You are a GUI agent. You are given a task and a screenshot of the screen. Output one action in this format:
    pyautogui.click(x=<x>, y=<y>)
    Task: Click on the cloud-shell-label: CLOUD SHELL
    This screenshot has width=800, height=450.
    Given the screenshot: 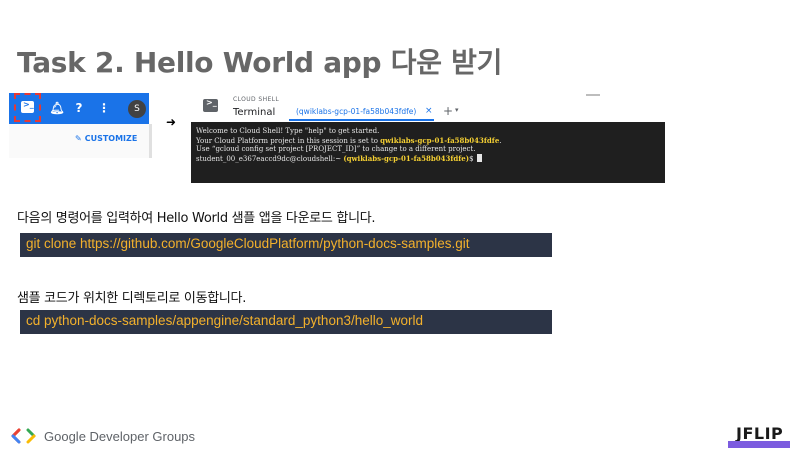 What is the action you would take?
    pyautogui.click(x=256, y=99)
    